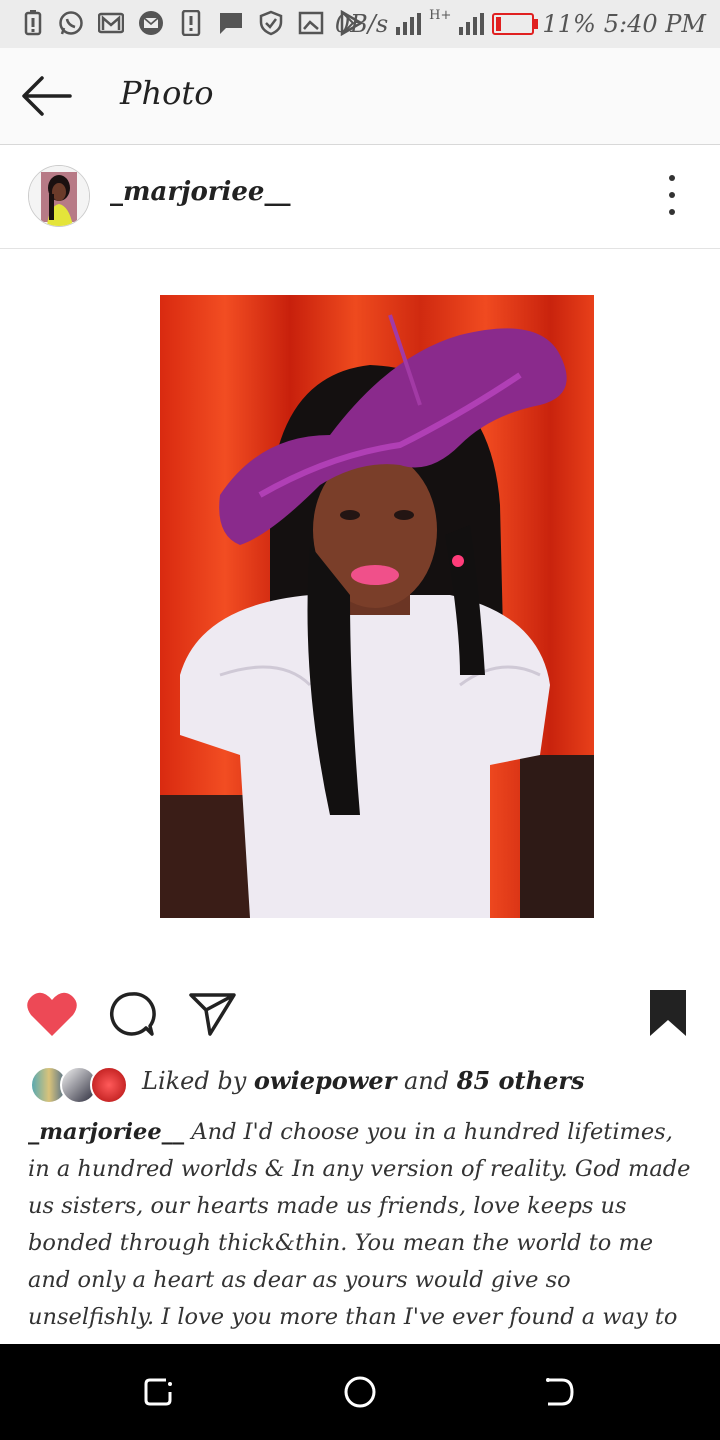 Image resolution: width=720 pixels, height=1440 pixels. What do you see at coordinates (360, 96) in the screenshot?
I see `app-bar: Photo` at bounding box center [360, 96].